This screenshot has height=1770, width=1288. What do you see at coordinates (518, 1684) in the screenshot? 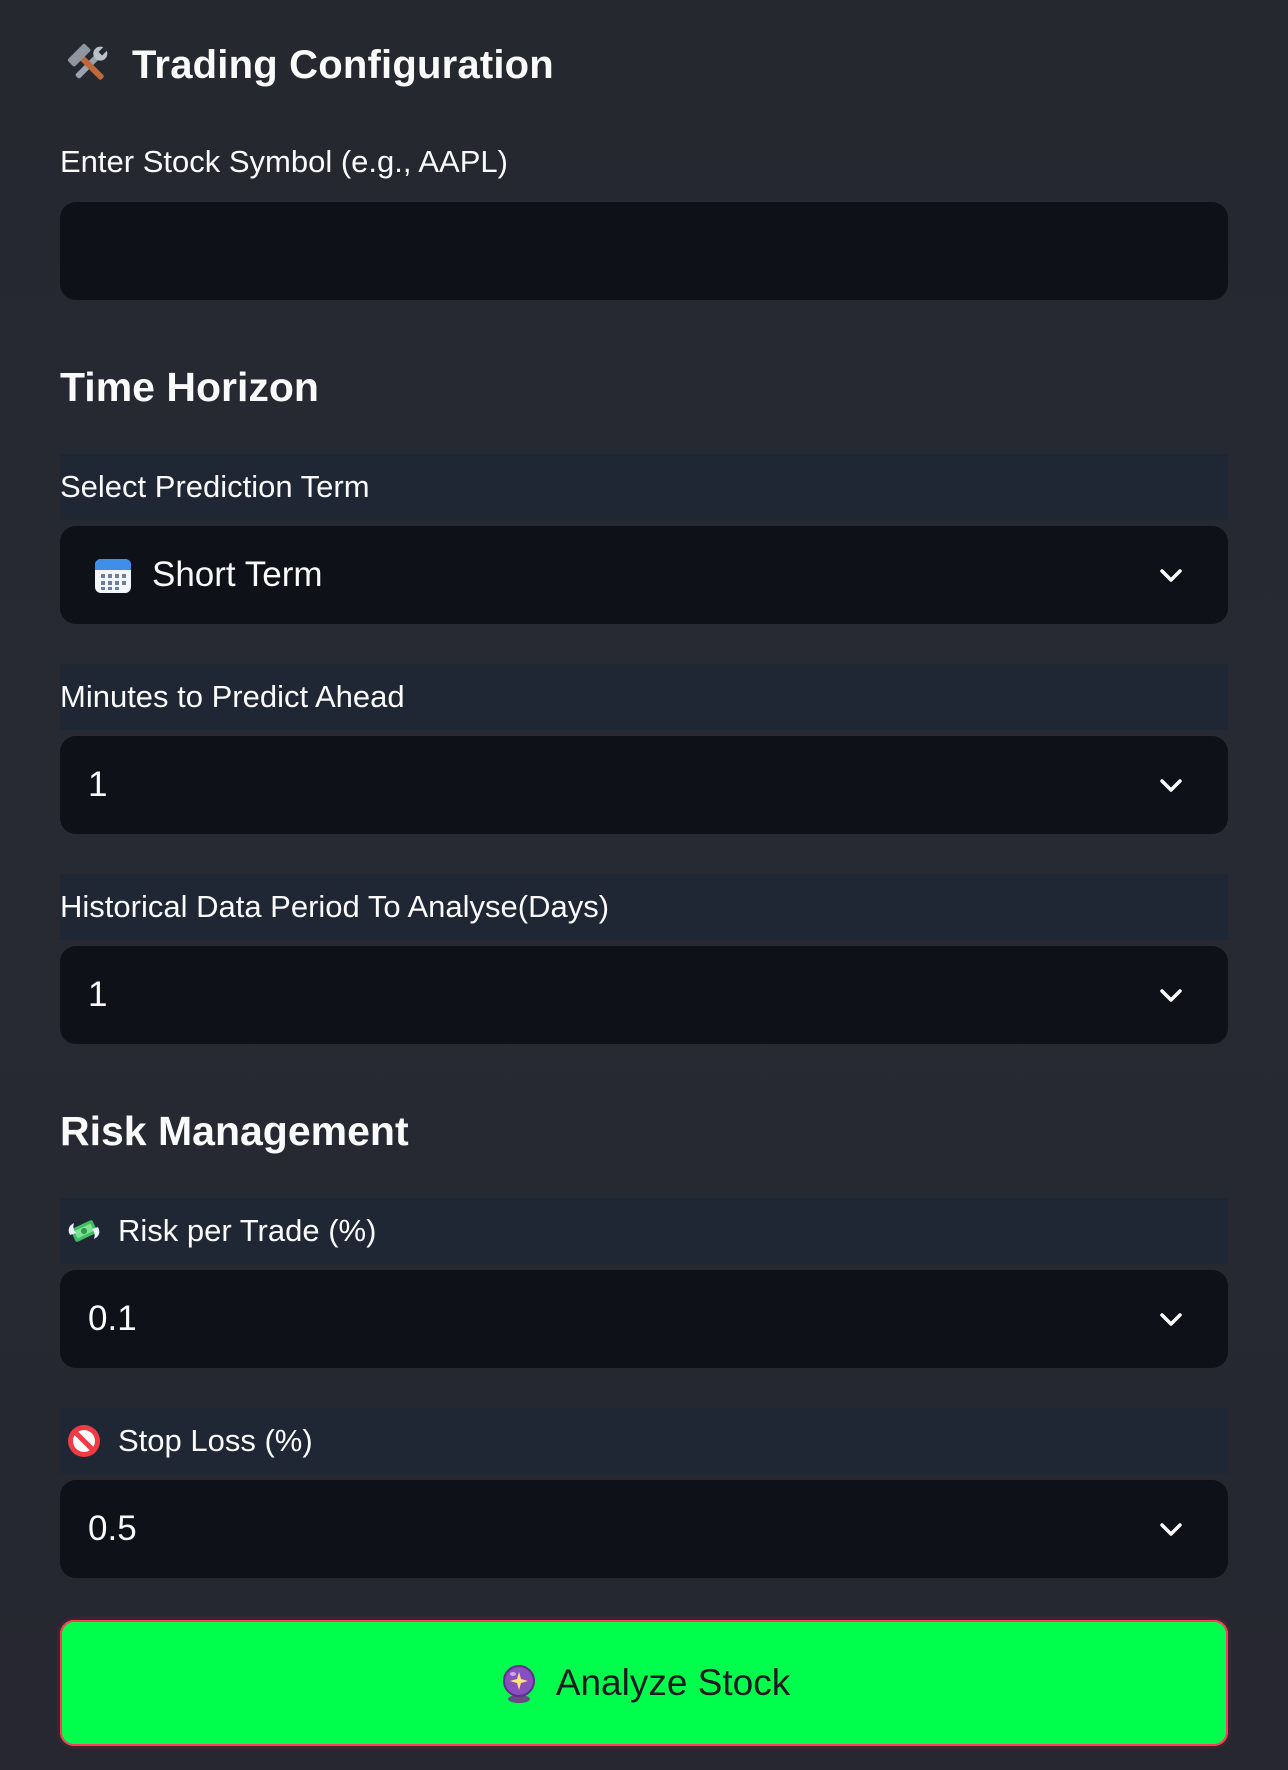
I see `crystal-ball-icon` at bounding box center [518, 1684].